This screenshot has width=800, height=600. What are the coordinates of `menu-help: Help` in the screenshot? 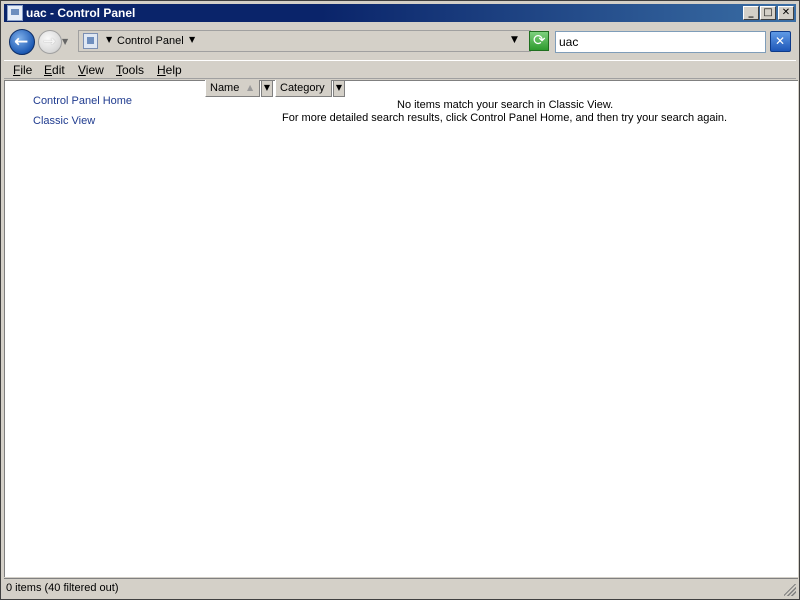 It's located at (169, 70).